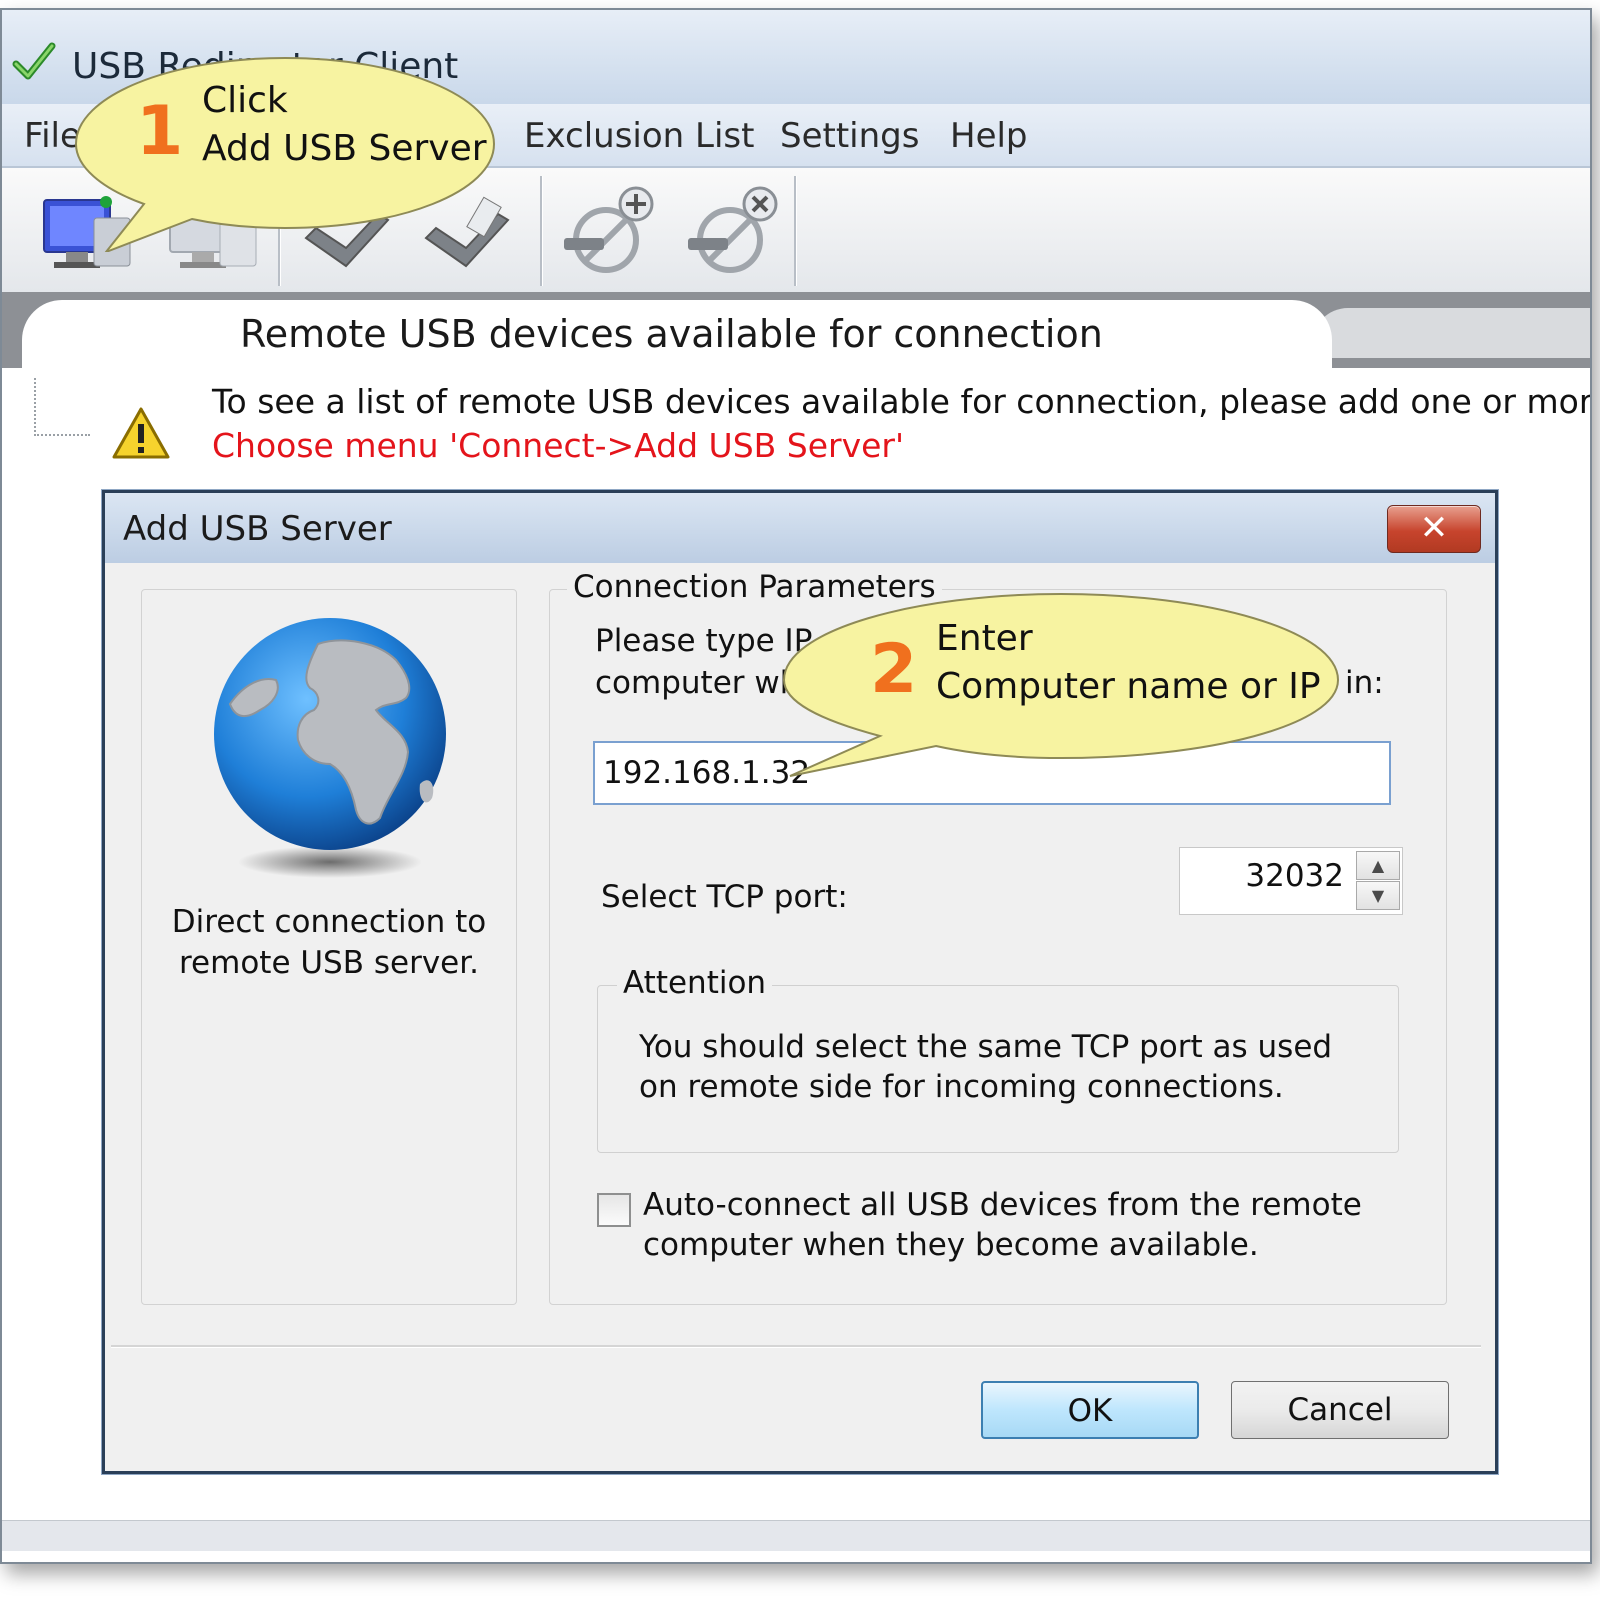  What do you see at coordinates (989, 136) in the screenshot?
I see `menu-help: Help` at bounding box center [989, 136].